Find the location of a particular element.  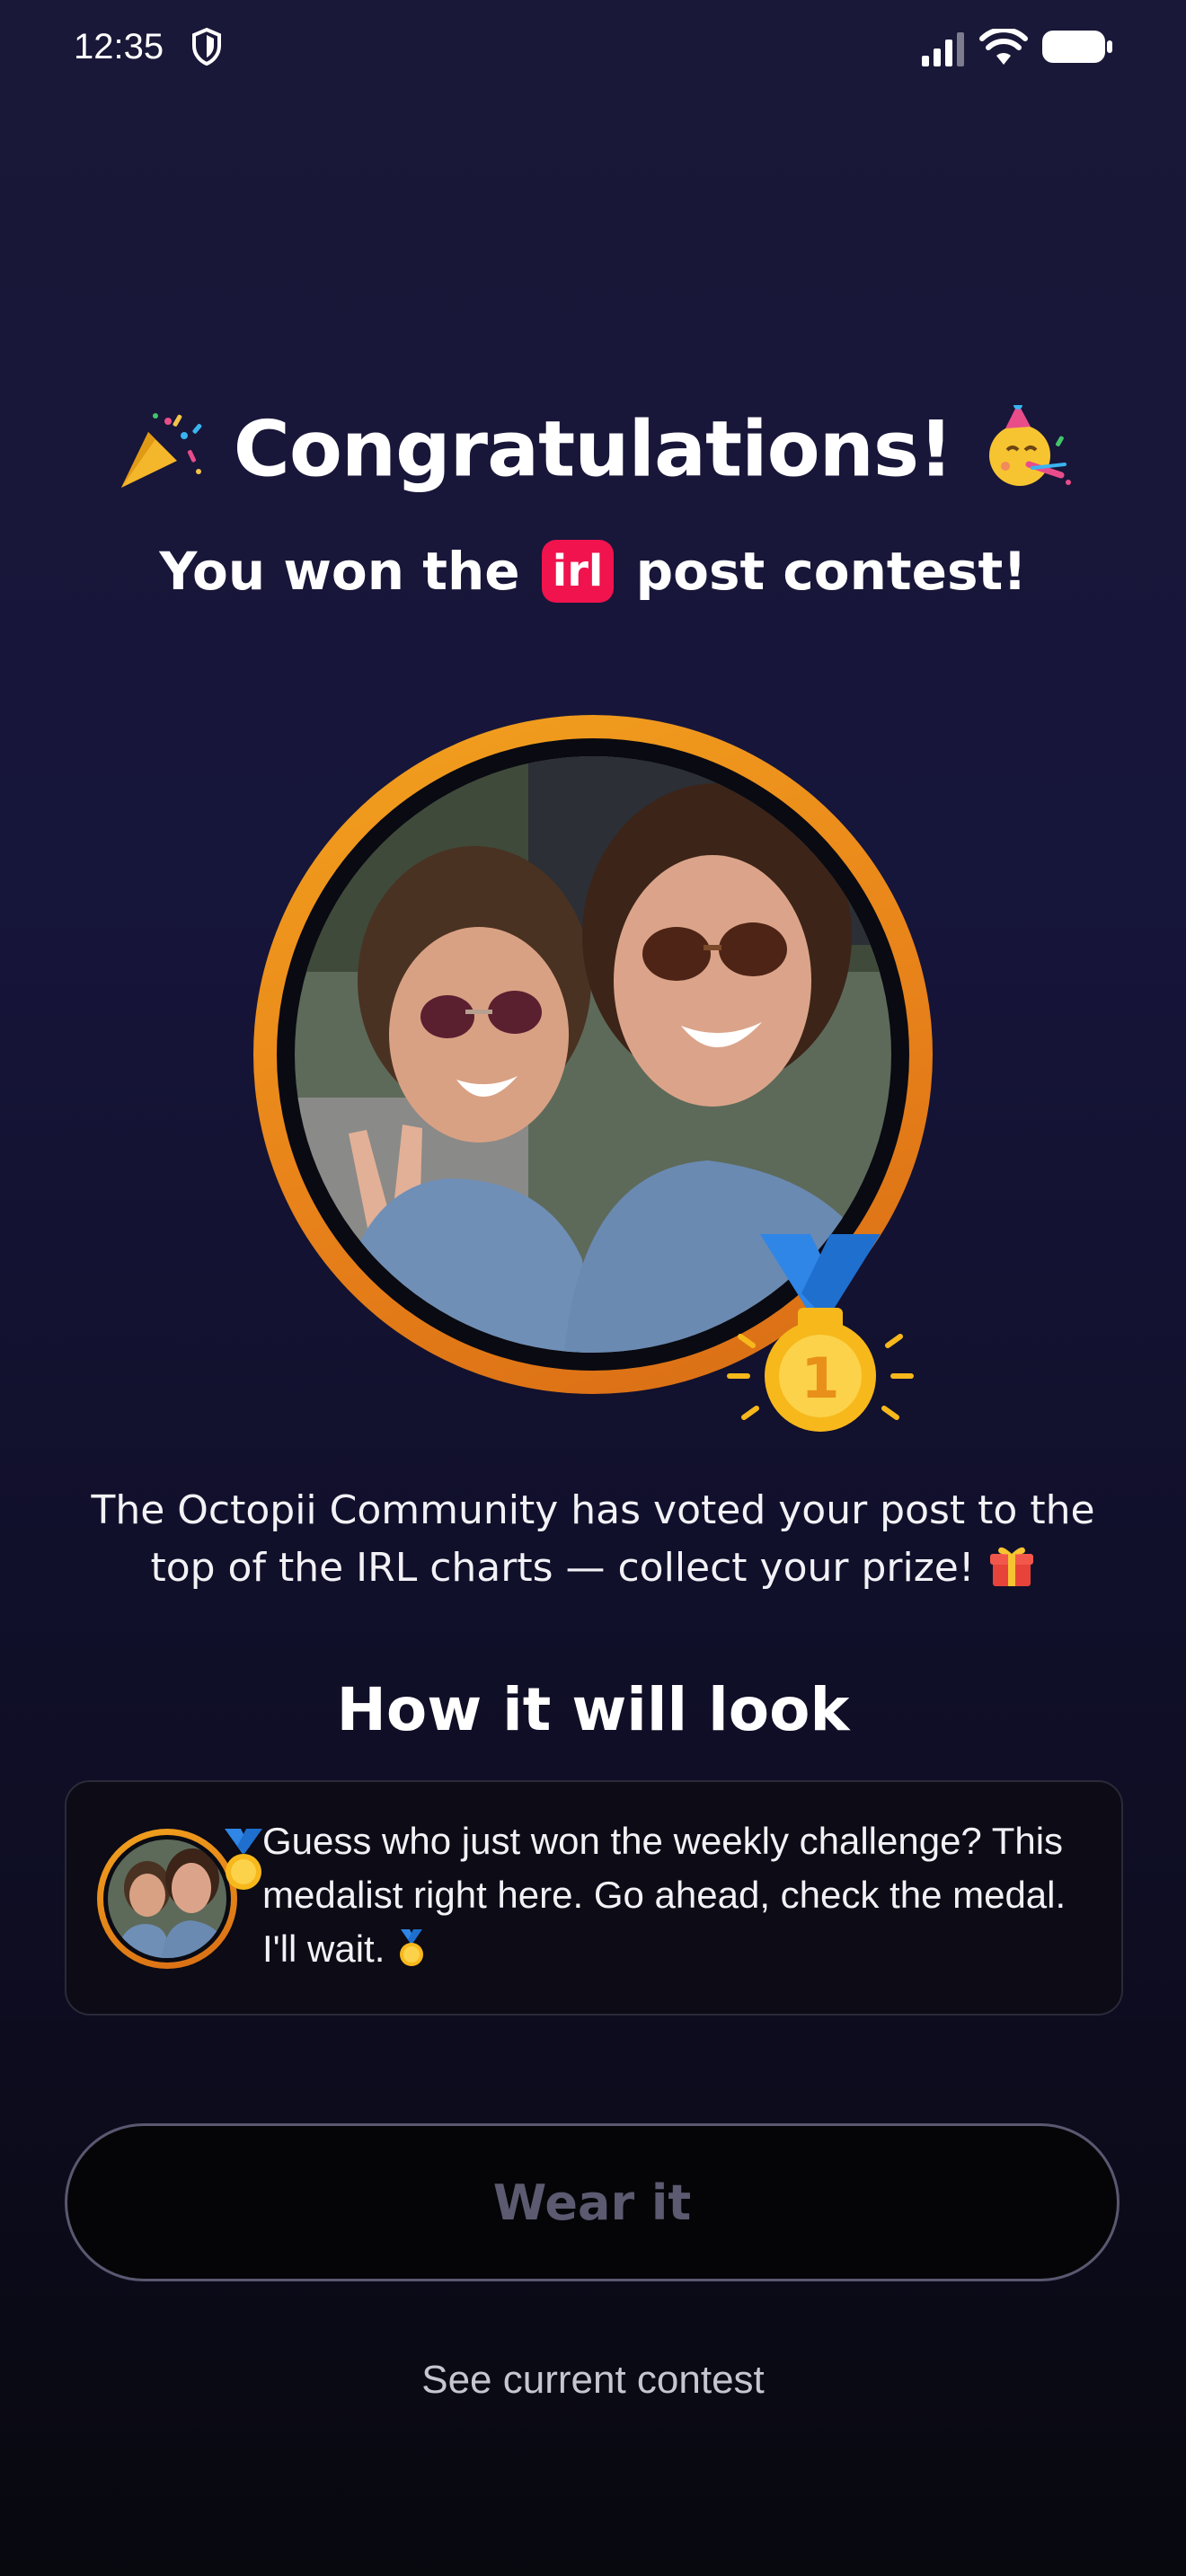

wear-it-button: Wear it is located at coordinates (592, 2202).